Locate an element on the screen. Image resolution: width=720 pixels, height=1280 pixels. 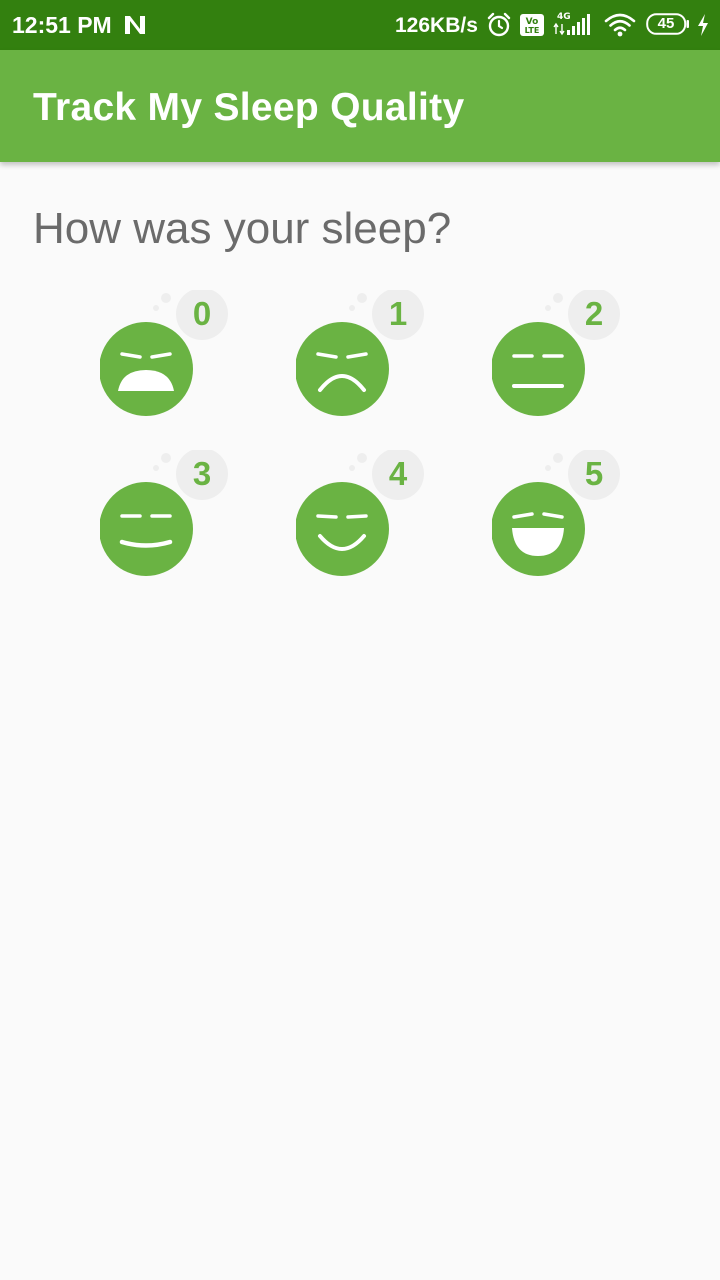
sleep-quality-option-0: 0 is located at coordinates (170, 360).